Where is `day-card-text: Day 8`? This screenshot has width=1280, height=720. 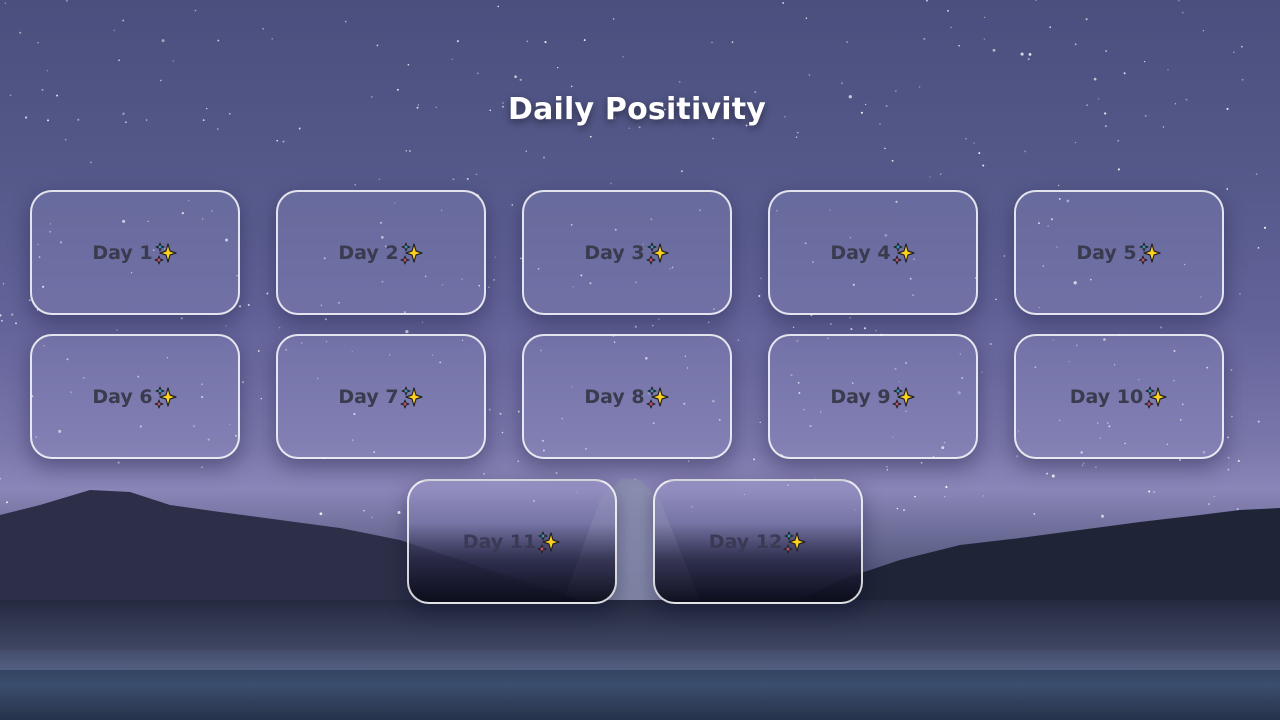 day-card-text: Day 8 is located at coordinates (614, 396).